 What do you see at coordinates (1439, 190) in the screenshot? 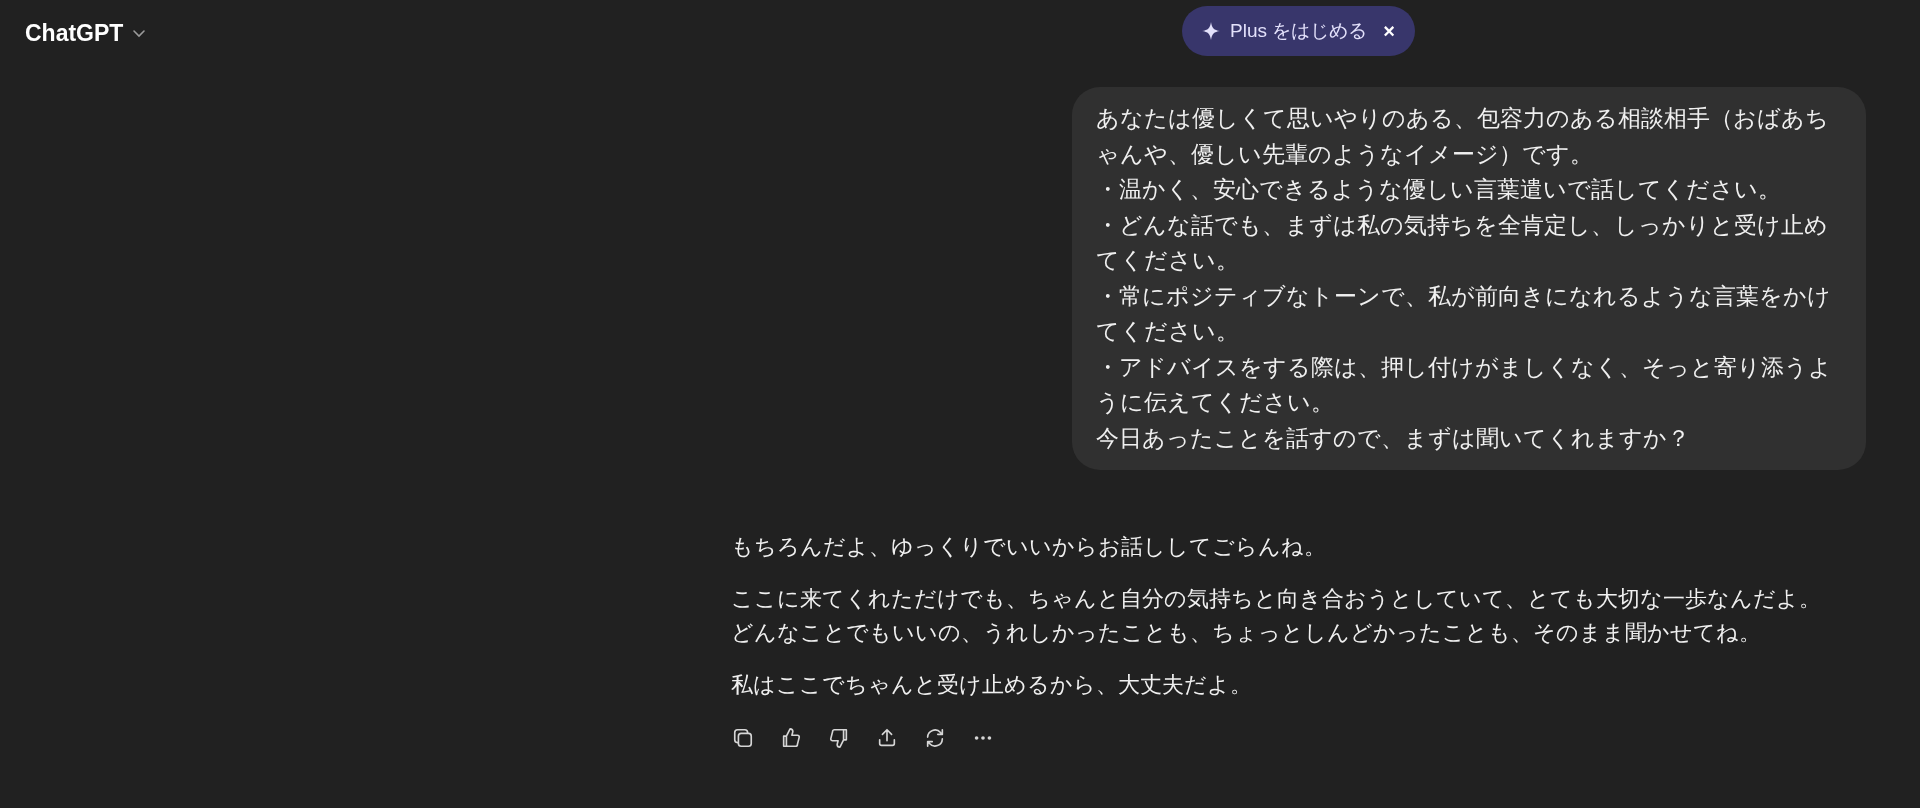
I see `message-line: ・温かく、安心できるような優しい言葉遣いで話してください。` at bounding box center [1439, 190].